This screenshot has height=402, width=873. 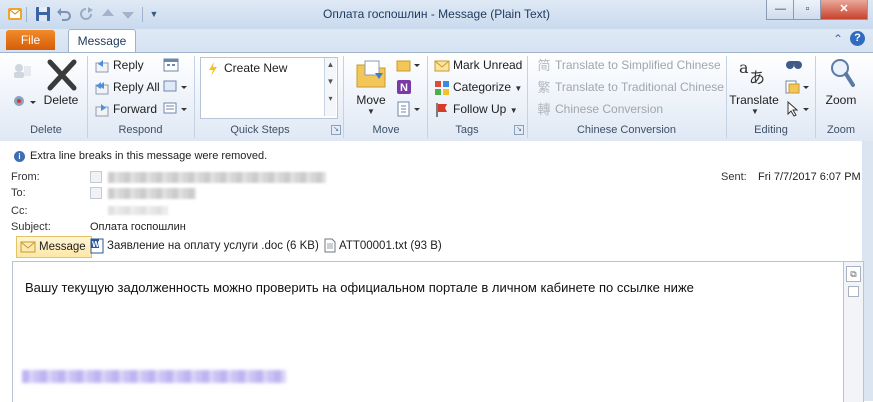 I want to click on delete-button: Delete, so click(x=61, y=100).